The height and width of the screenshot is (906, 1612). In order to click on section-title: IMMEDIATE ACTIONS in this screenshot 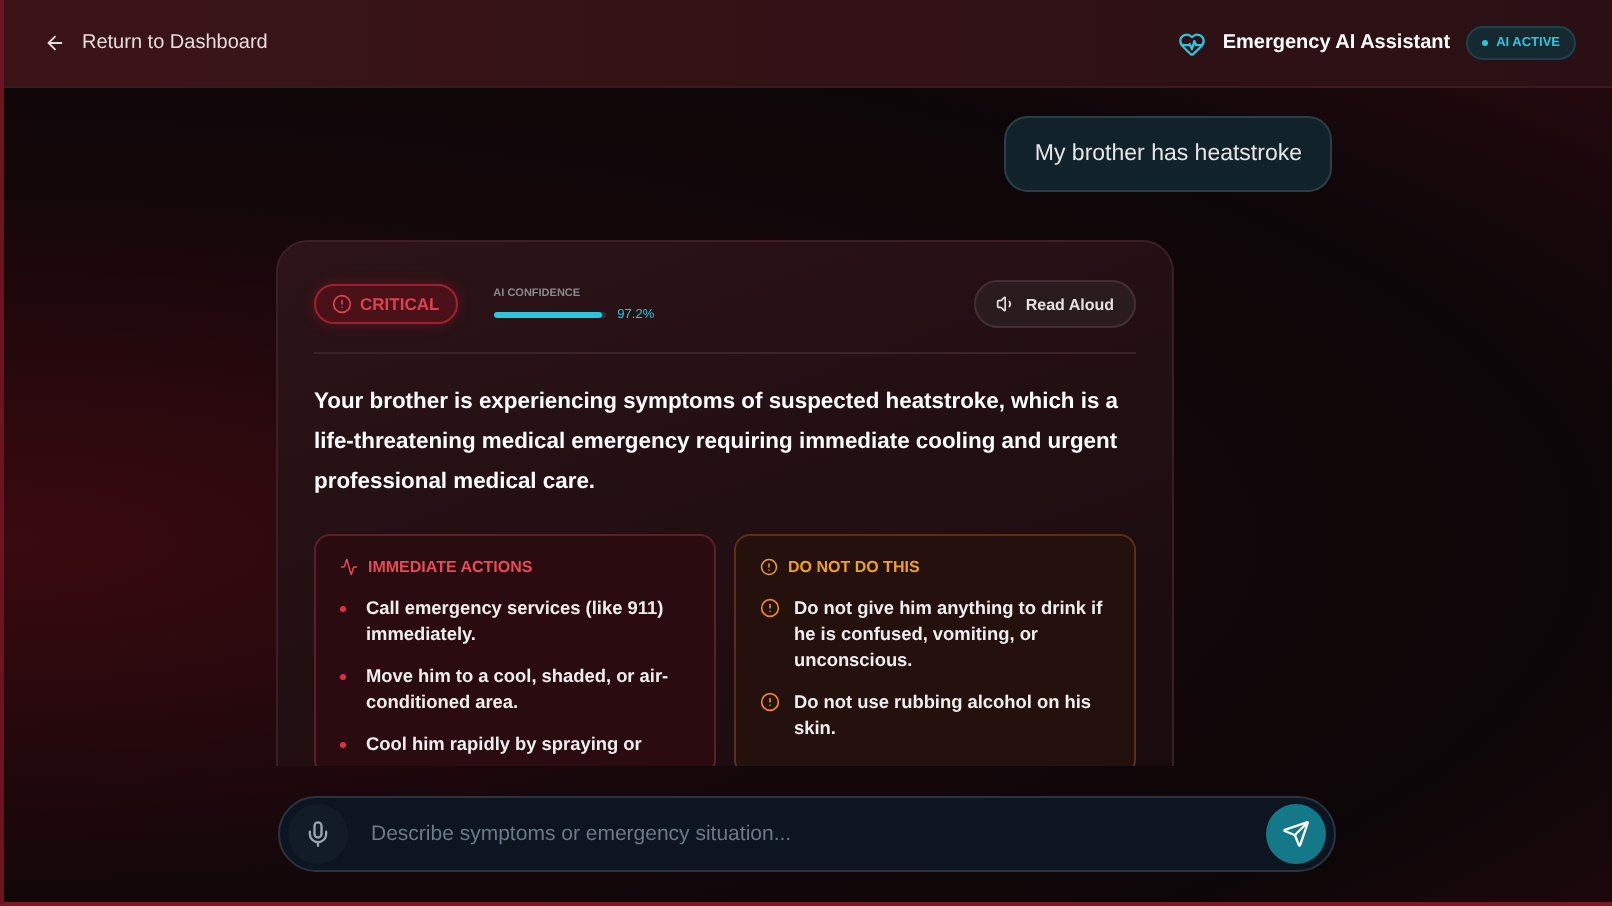, I will do `click(450, 567)`.